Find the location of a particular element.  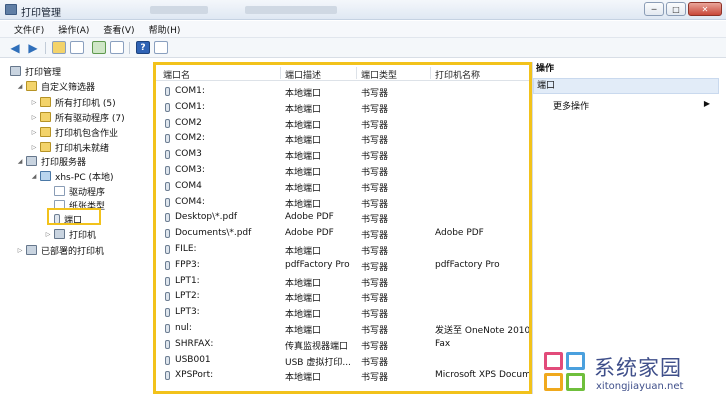

menu-bar: 文件(F) 操作(A) 查看(V) 帮助(H) is located at coordinates (363, 29).